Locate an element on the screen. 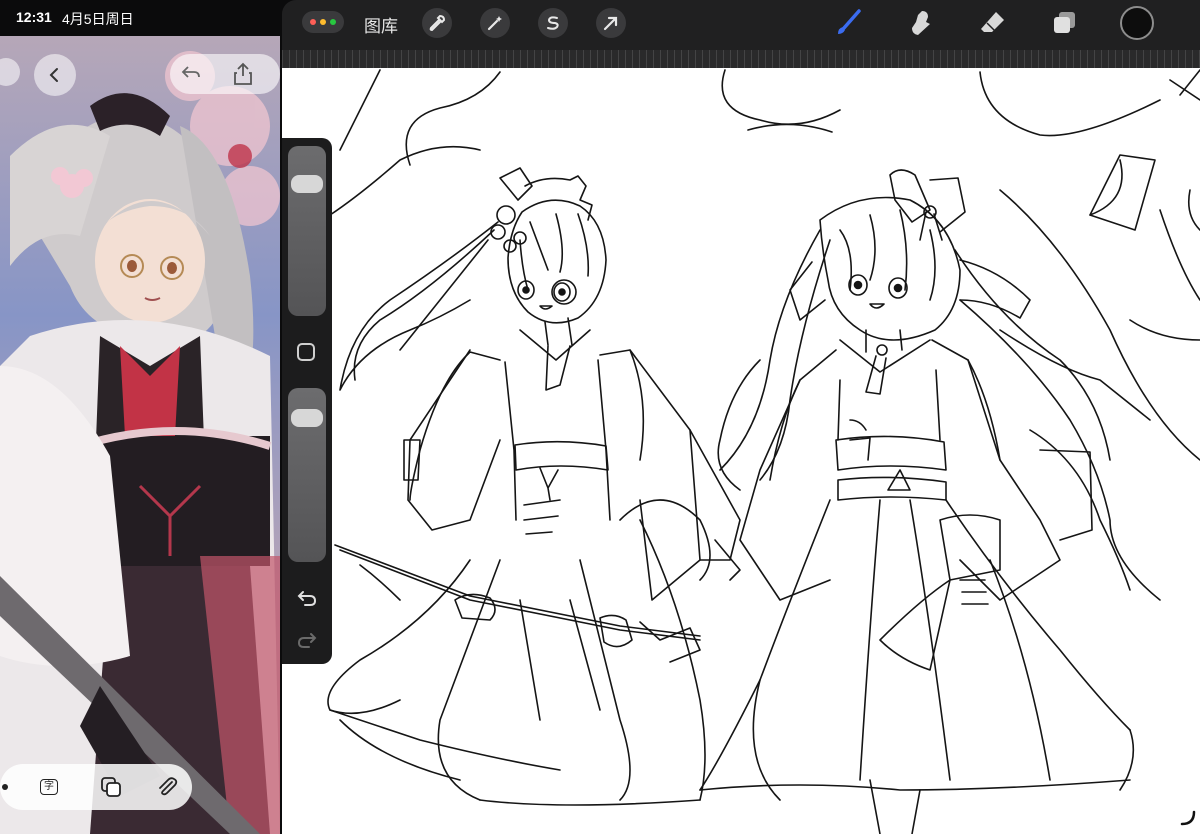 This screenshot has width=1200, height=834. selection-button is located at coordinates (553, 23).